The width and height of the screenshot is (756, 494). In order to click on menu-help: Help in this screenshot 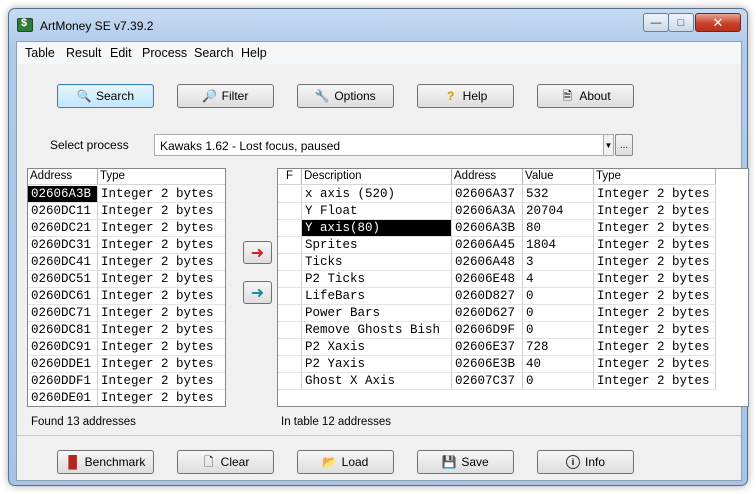, I will do `click(254, 53)`.